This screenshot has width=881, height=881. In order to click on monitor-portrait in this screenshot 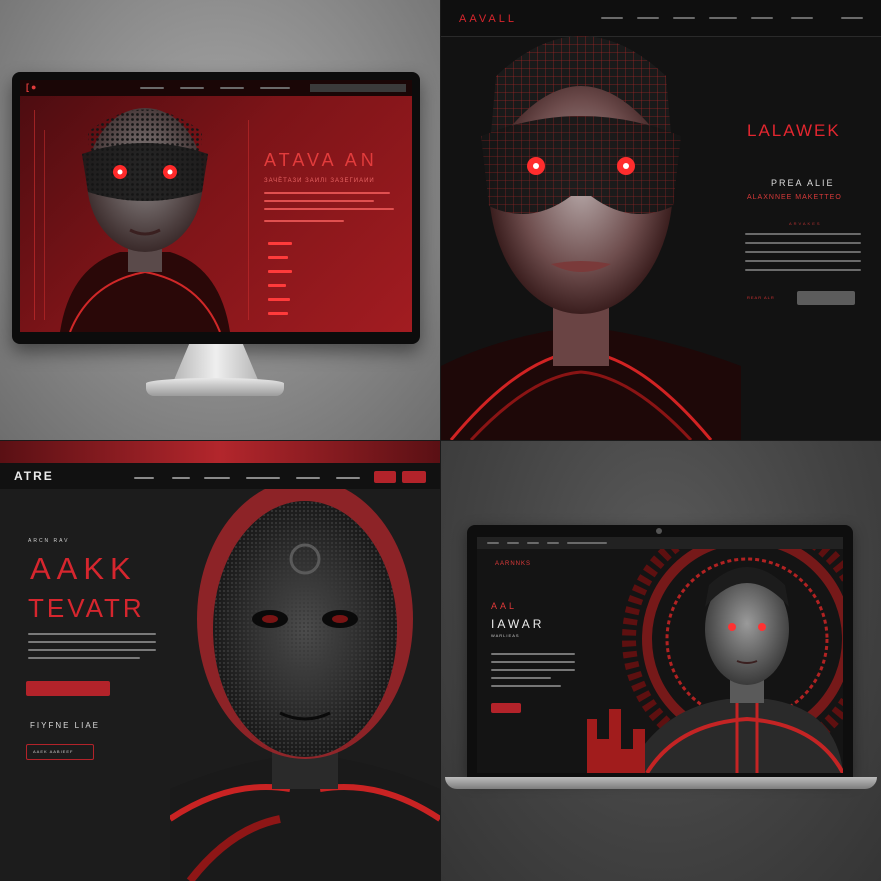, I will do `click(145, 220)`.